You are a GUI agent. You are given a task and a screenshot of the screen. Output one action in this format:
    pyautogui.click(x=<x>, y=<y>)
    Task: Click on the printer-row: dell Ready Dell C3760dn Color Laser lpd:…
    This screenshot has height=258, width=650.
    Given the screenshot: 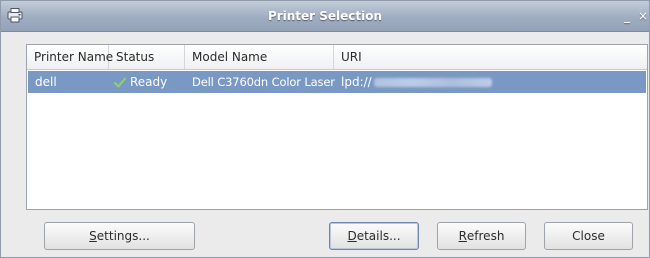 What is the action you would take?
    pyautogui.click(x=337, y=82)
    